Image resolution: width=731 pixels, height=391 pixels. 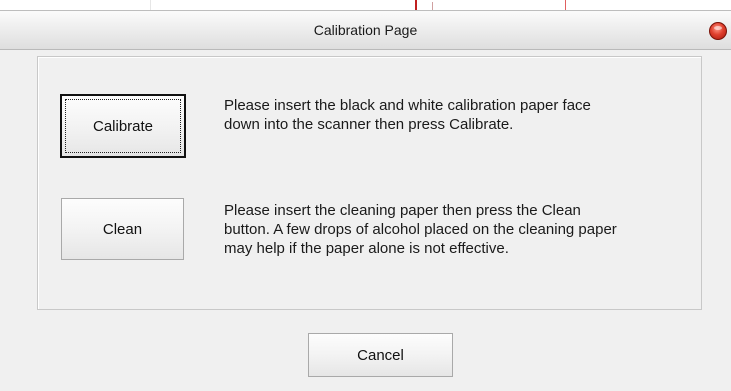 I want to click on cancel-button-label: Cancel, so click(x=380, y=355).